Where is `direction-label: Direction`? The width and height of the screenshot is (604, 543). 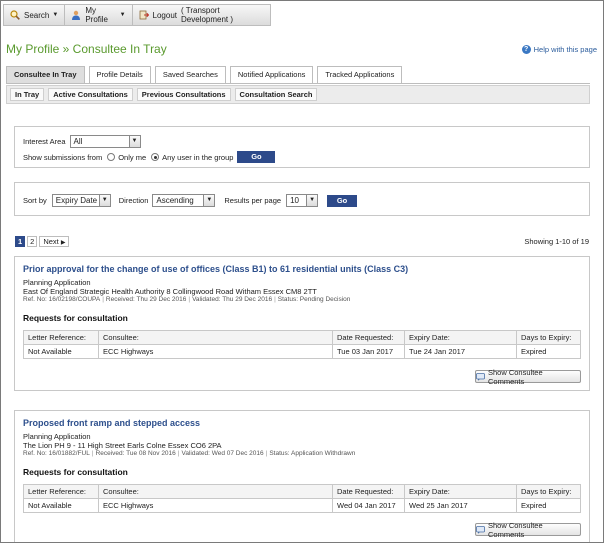
direction-label: Direction is located at coordinates (133, 200).